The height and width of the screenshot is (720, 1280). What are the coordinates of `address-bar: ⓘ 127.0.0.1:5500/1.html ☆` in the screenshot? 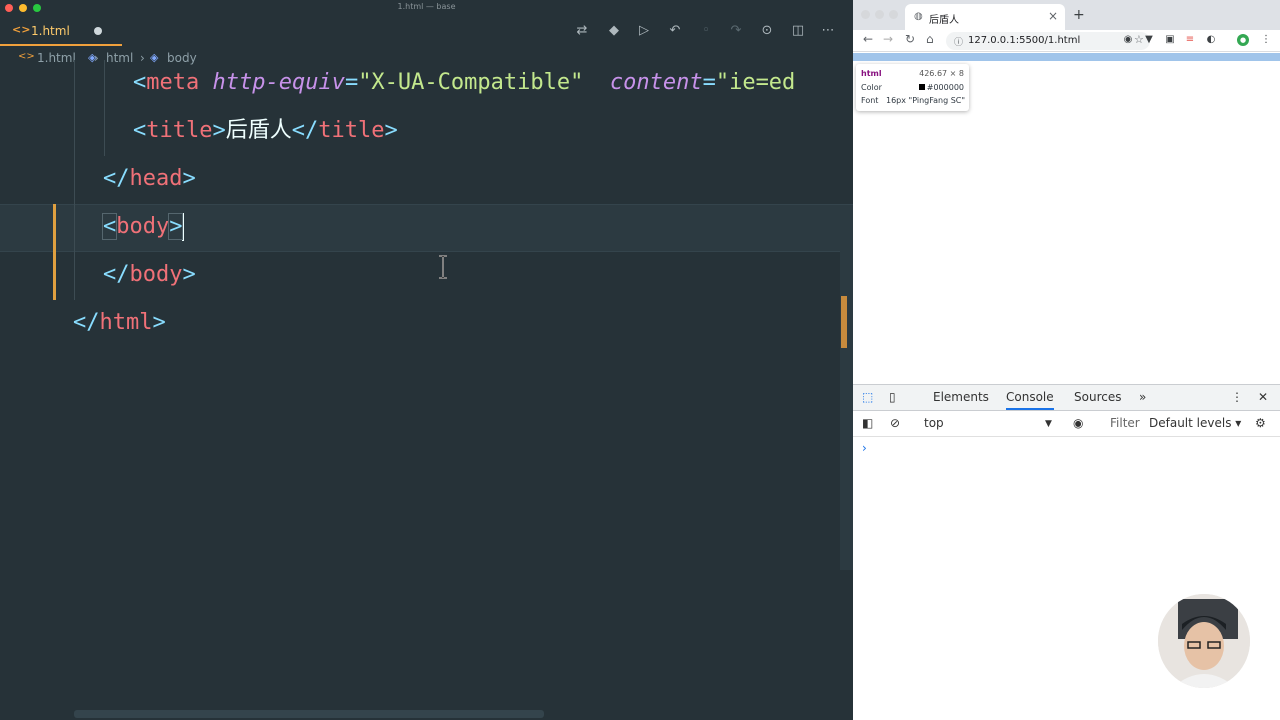 It's located at (1048, 41).